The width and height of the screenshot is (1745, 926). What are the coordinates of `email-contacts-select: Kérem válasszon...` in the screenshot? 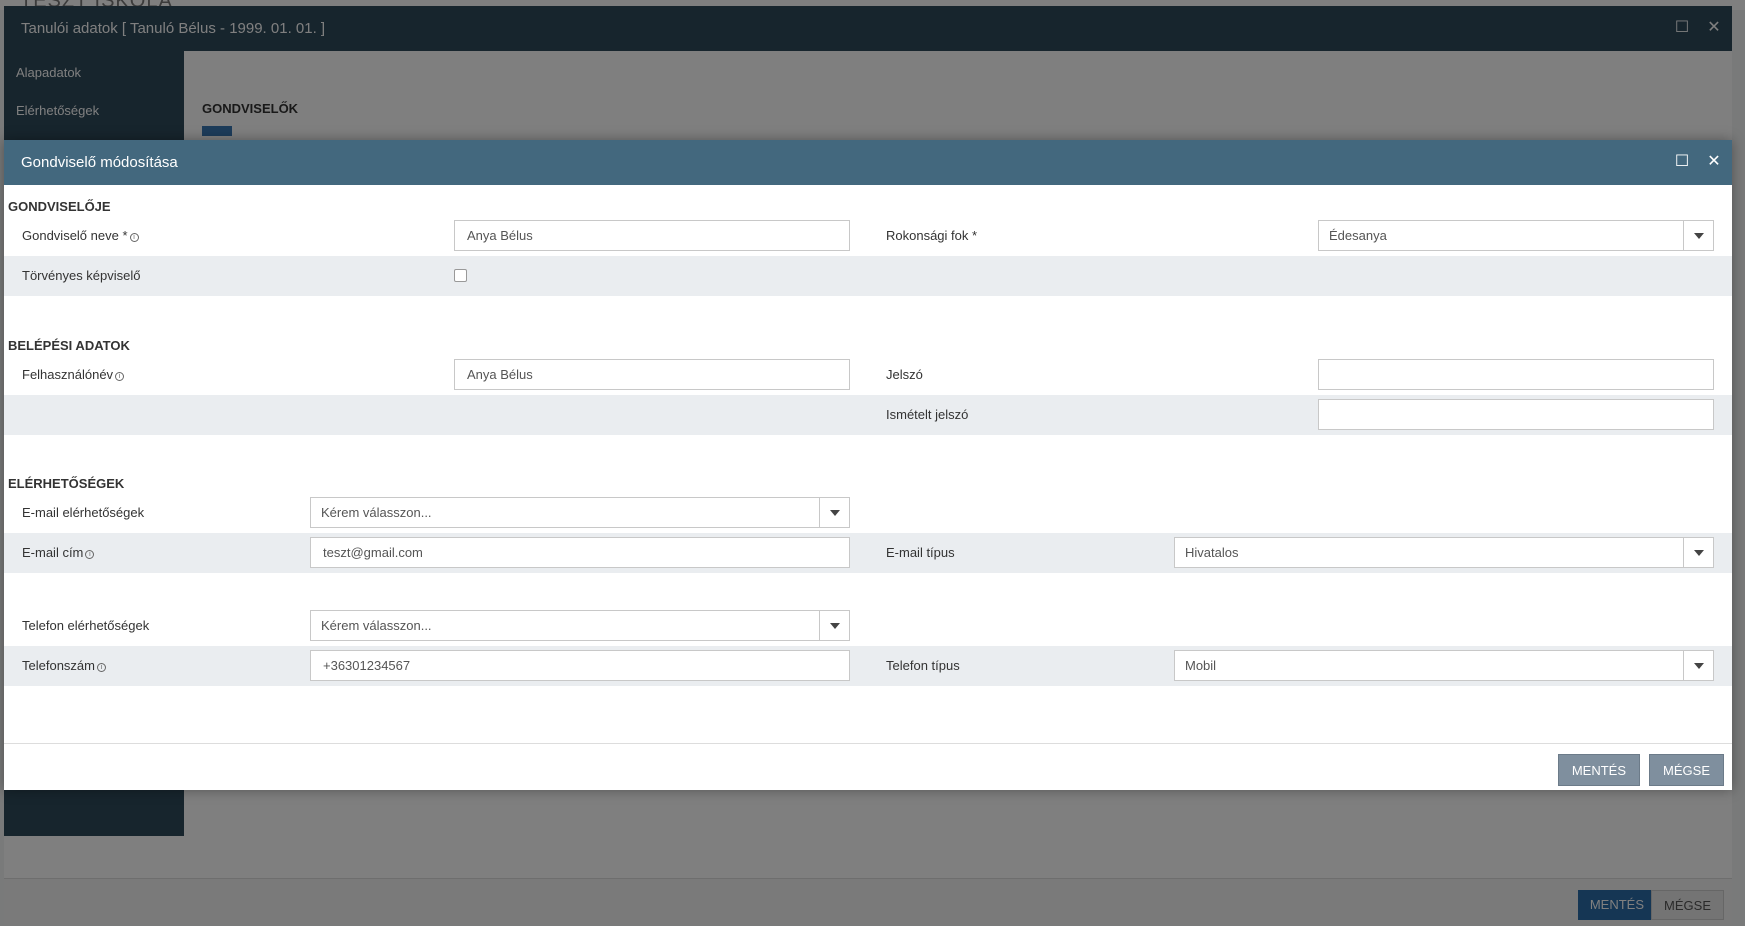 It's located at (580, 512).